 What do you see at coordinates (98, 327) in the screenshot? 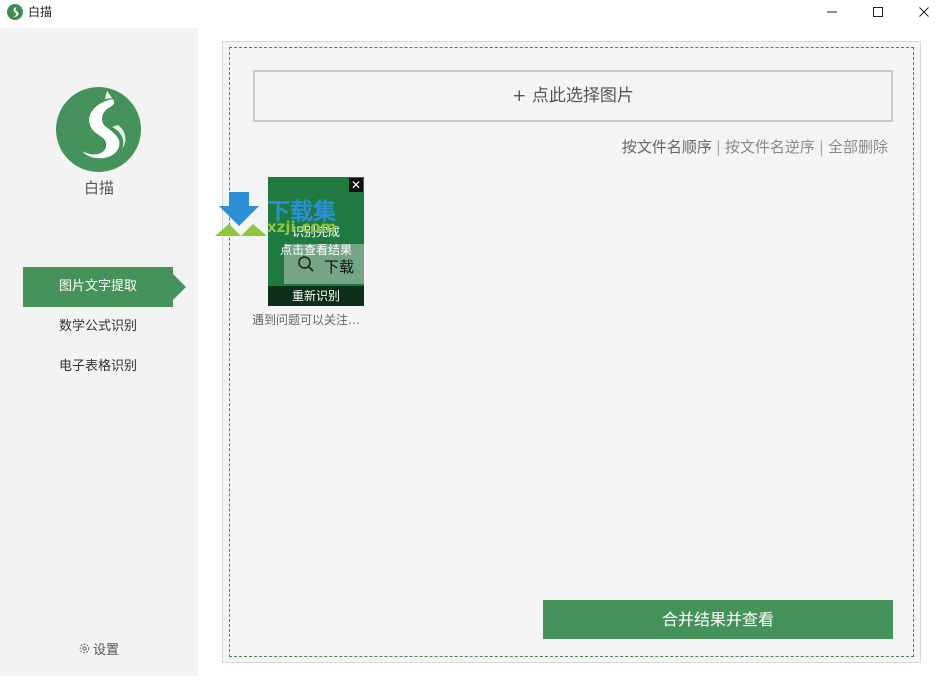
I see `sidebar-item-math-formula: 数学公式识别` at bounding box center [98, 327].